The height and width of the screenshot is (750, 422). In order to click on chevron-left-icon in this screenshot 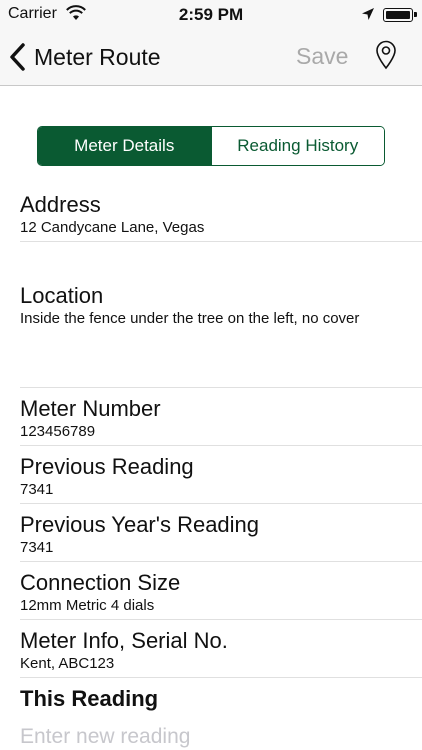, I will do `click(17, 57)`.